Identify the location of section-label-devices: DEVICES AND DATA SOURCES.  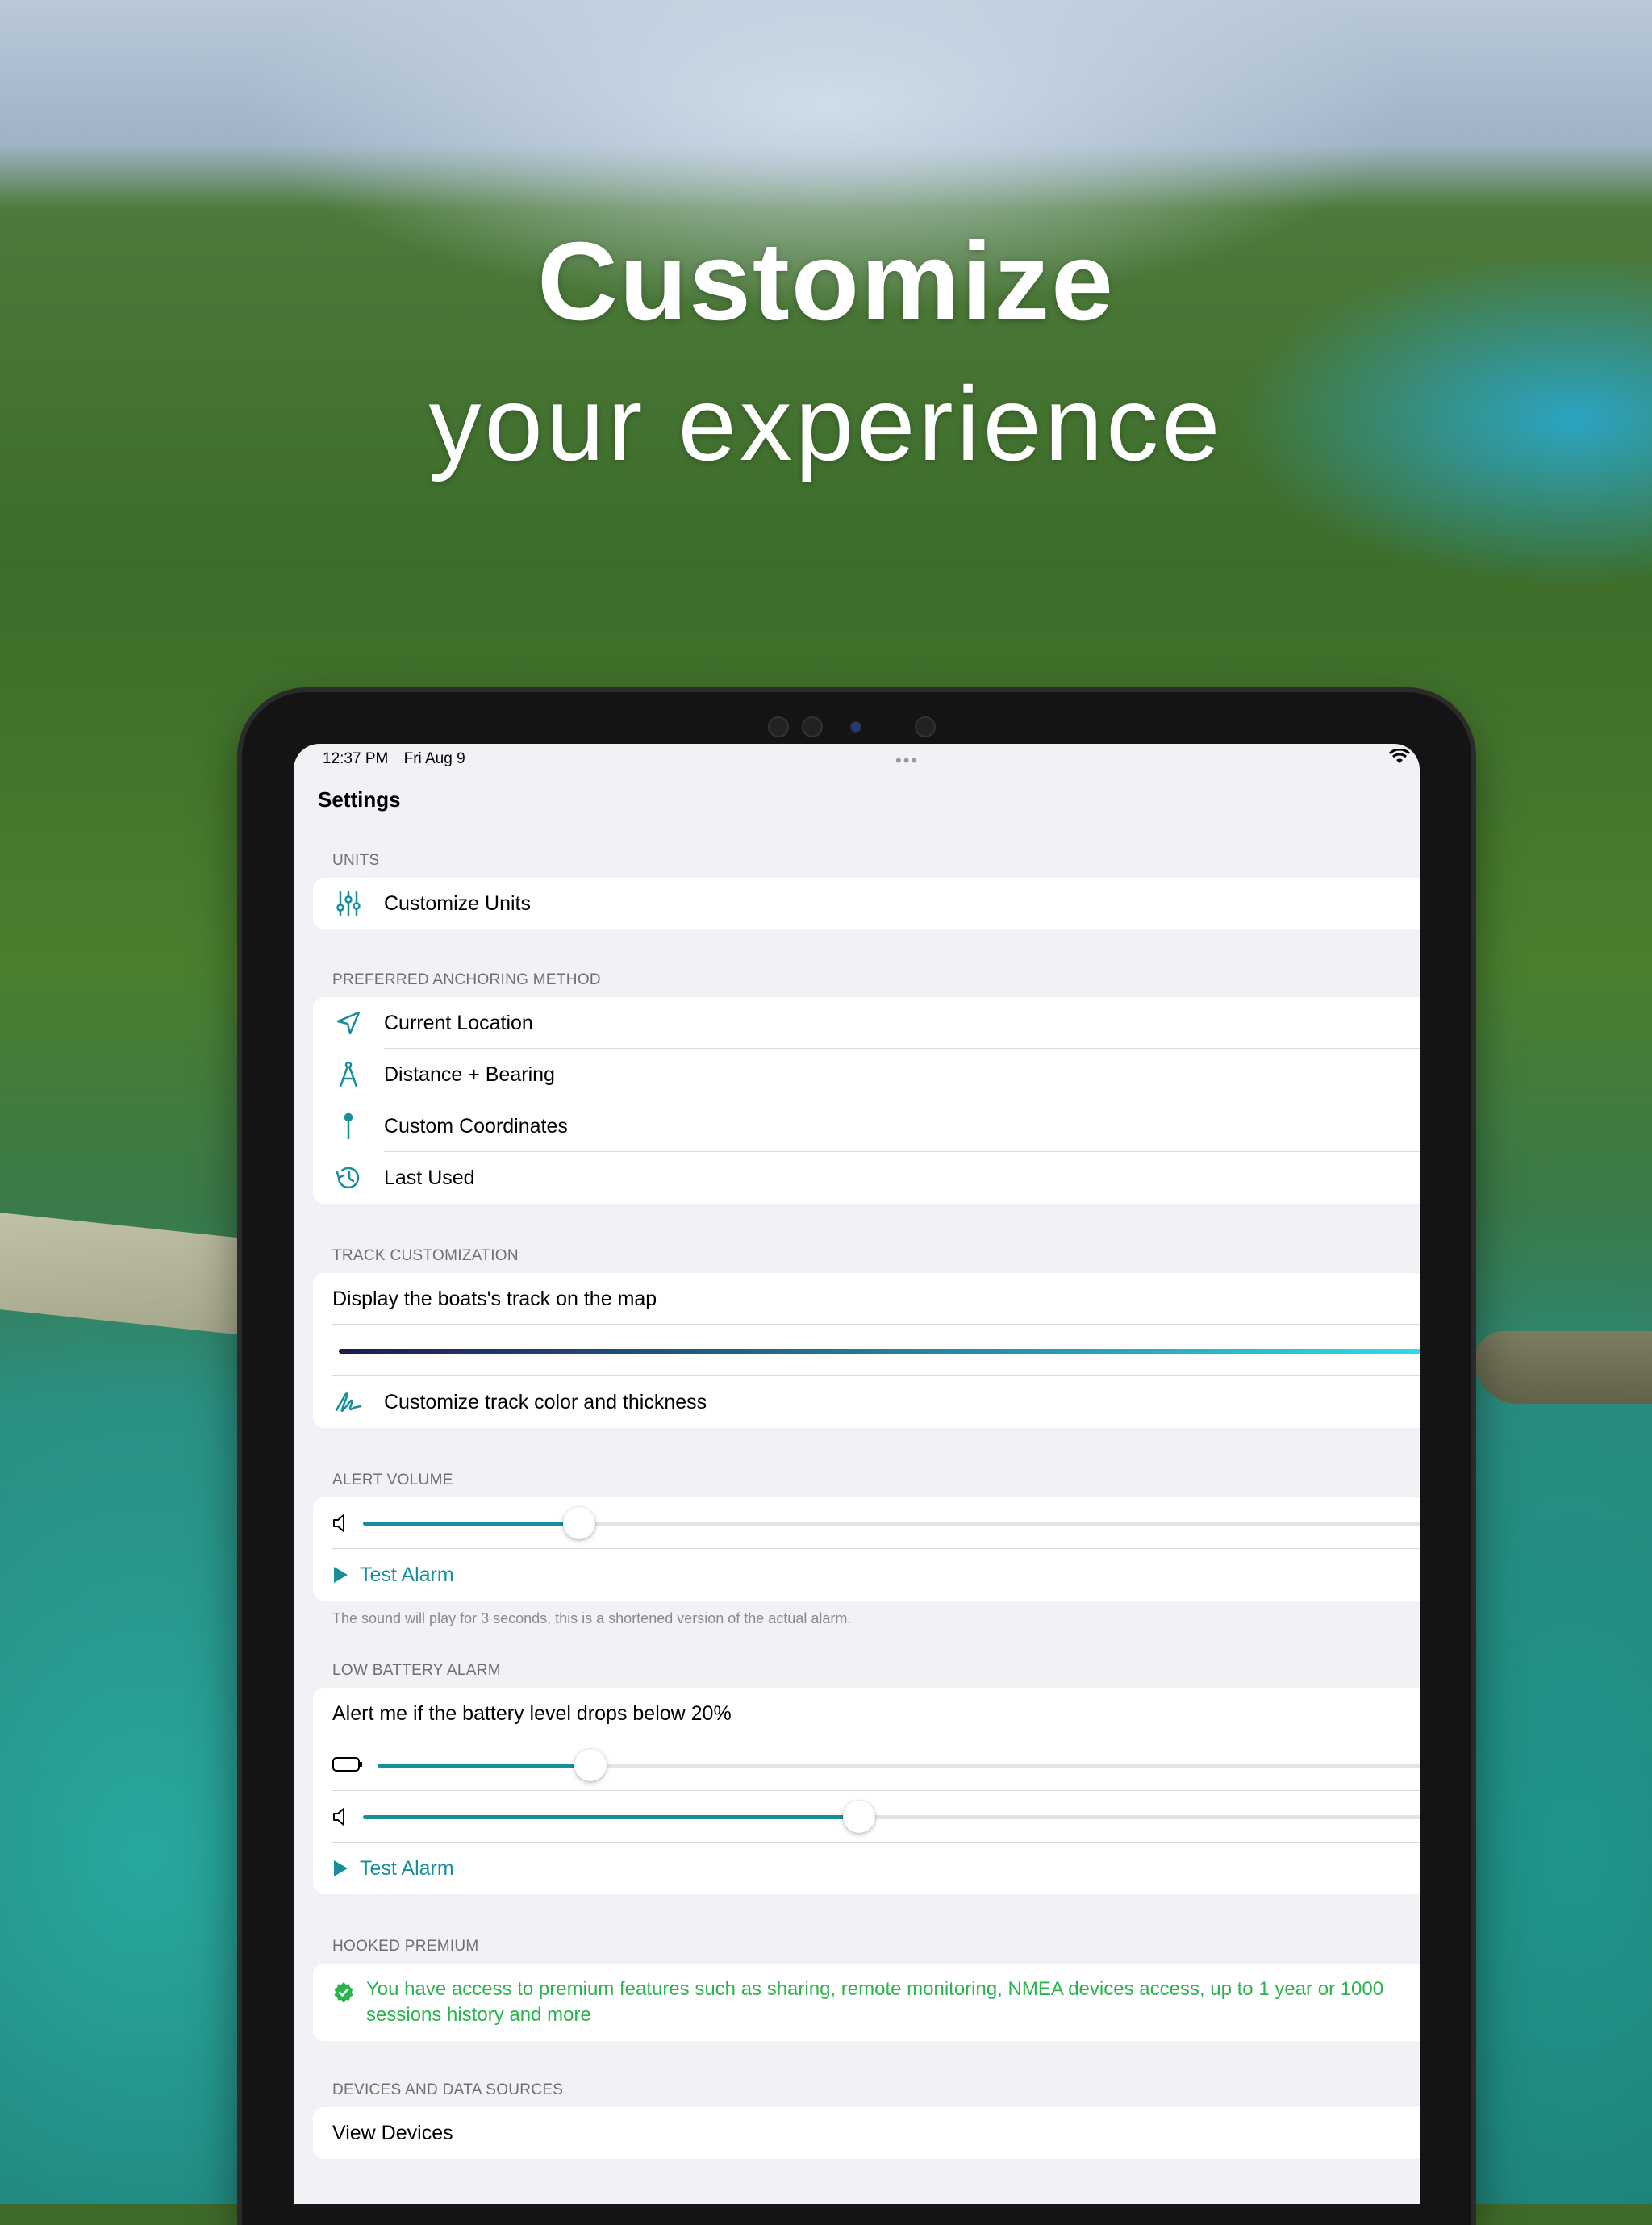
(448, 2089).